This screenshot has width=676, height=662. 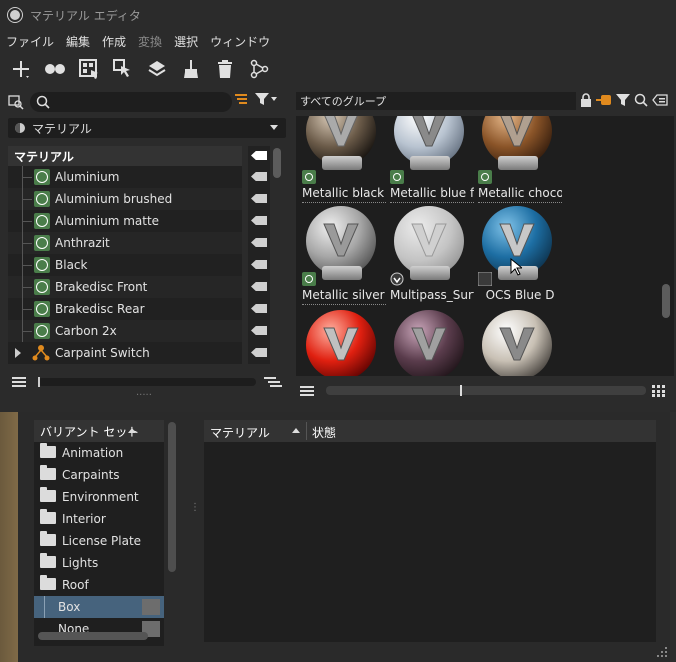 What do you see at coordinates (586, 100) in the screenshot?
I see `lock-icon` at bounding box center [586, 100].